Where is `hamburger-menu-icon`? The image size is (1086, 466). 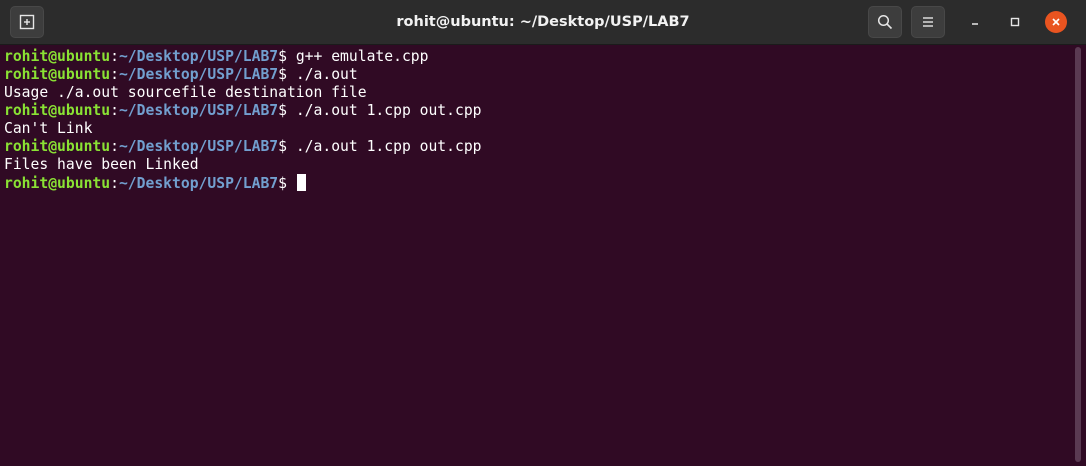 hamburger-menu-icon is located at coordinates (928, 22).